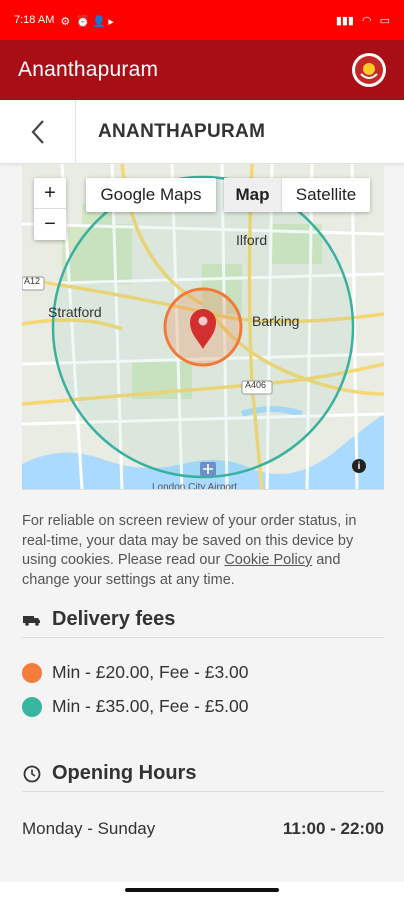  I want to click on delivery-fees-header: Delivery fees, so click(203, 620).